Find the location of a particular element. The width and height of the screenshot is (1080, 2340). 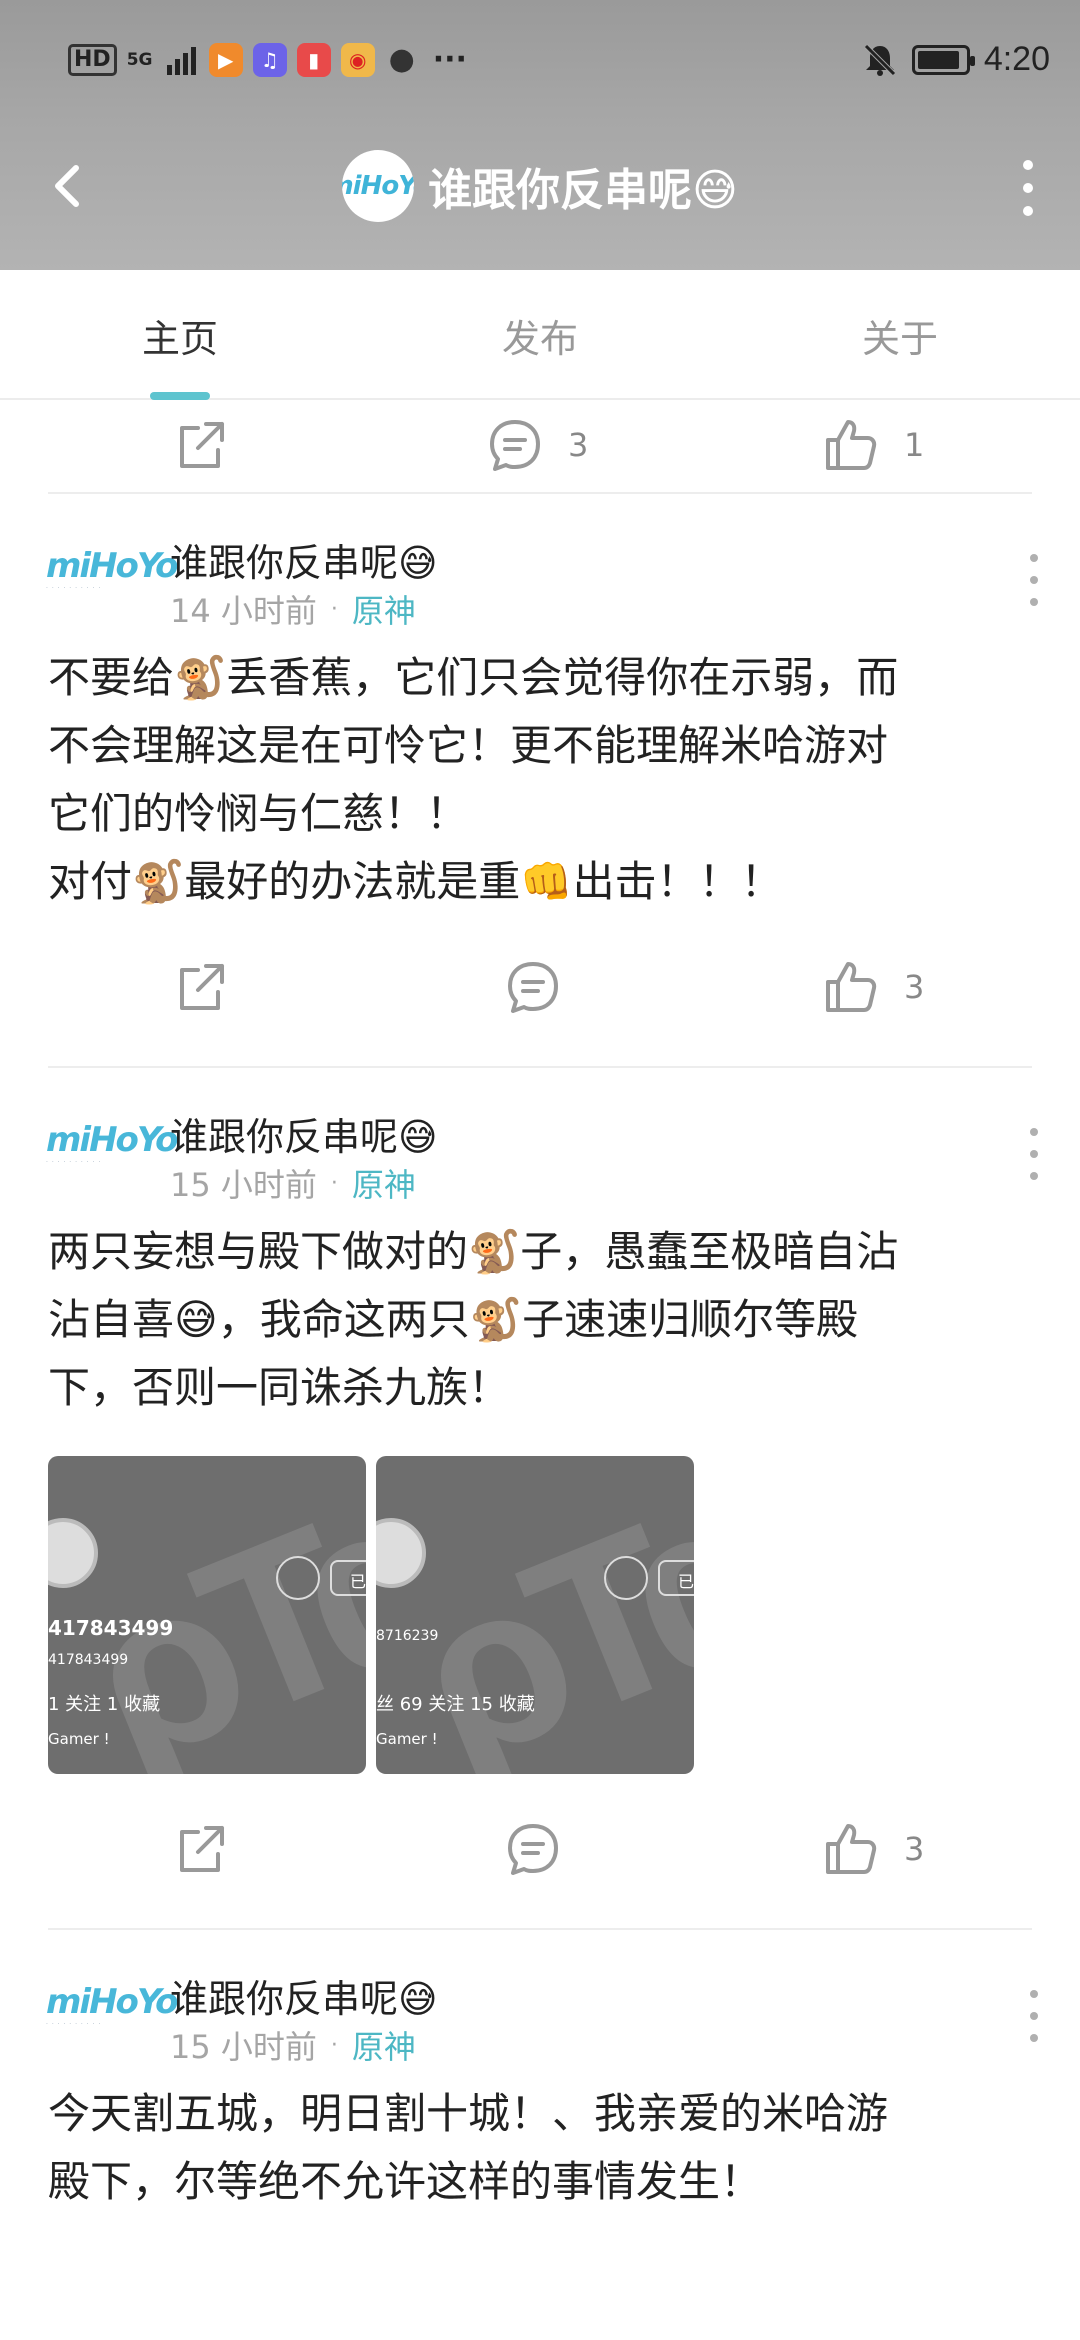

status-bar: HD 5G ▶ ♫ ▮ ◉ ● ··· 4:20 is located at coordinates (540, 60).